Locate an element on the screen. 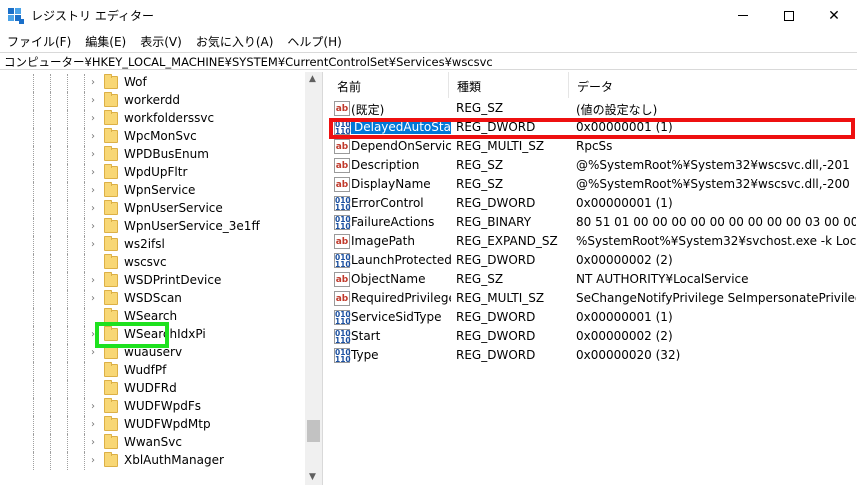 The height and width of the screenshot is (485, 857). tree-item: › XblAuthManager is located at coordinates (152, 461).